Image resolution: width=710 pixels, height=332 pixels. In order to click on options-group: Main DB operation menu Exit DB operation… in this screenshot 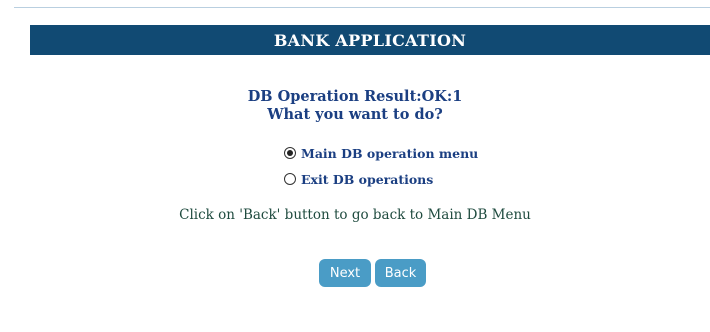, I will do `click(381, 166)`.